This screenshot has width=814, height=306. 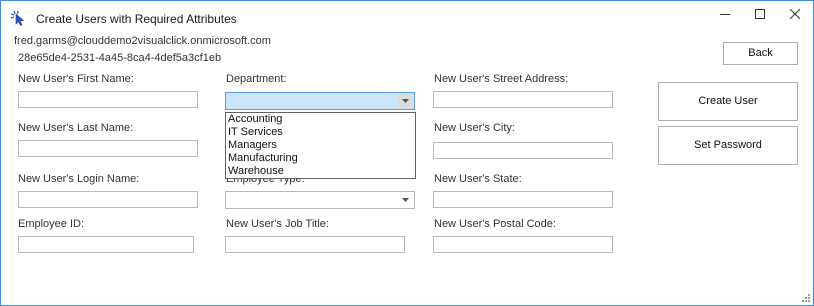 I want to click on title-bar: Create Users with Required Attributes, so click(x=407, y=17).